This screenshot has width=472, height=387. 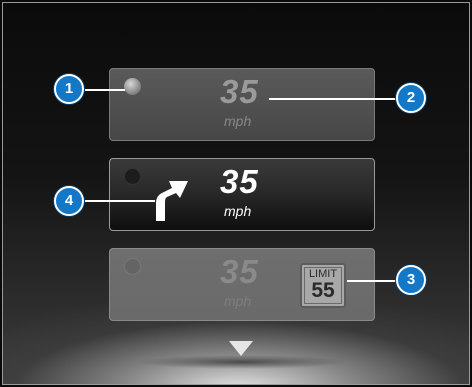 What do you see at coordinates (172, 201) in the screenshot?
I see `turn-right-arrow-icon` at bounding box center [172, 201].